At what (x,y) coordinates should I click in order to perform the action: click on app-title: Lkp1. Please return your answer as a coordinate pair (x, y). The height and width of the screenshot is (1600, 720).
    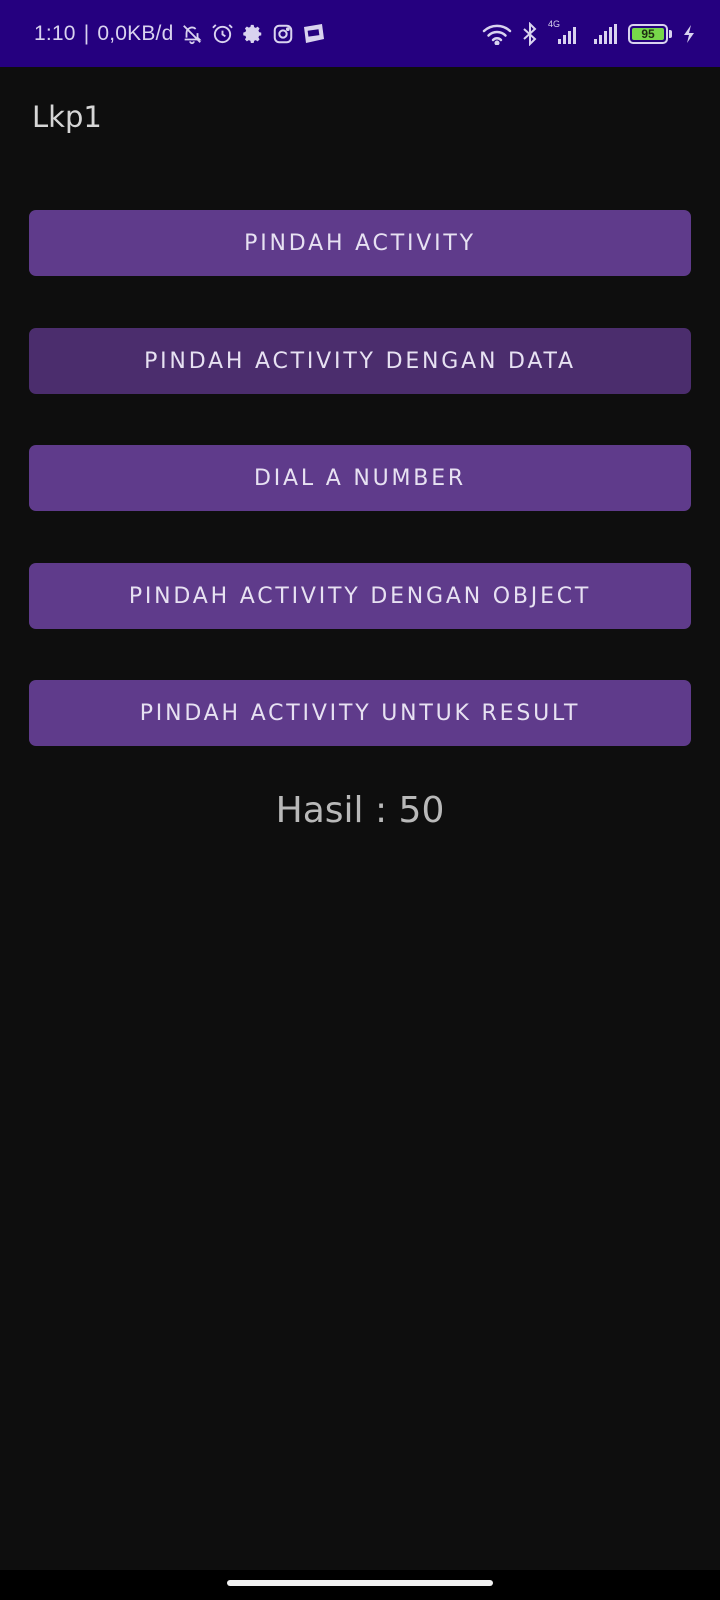
    Looking at the image, I should click on (67, 117).